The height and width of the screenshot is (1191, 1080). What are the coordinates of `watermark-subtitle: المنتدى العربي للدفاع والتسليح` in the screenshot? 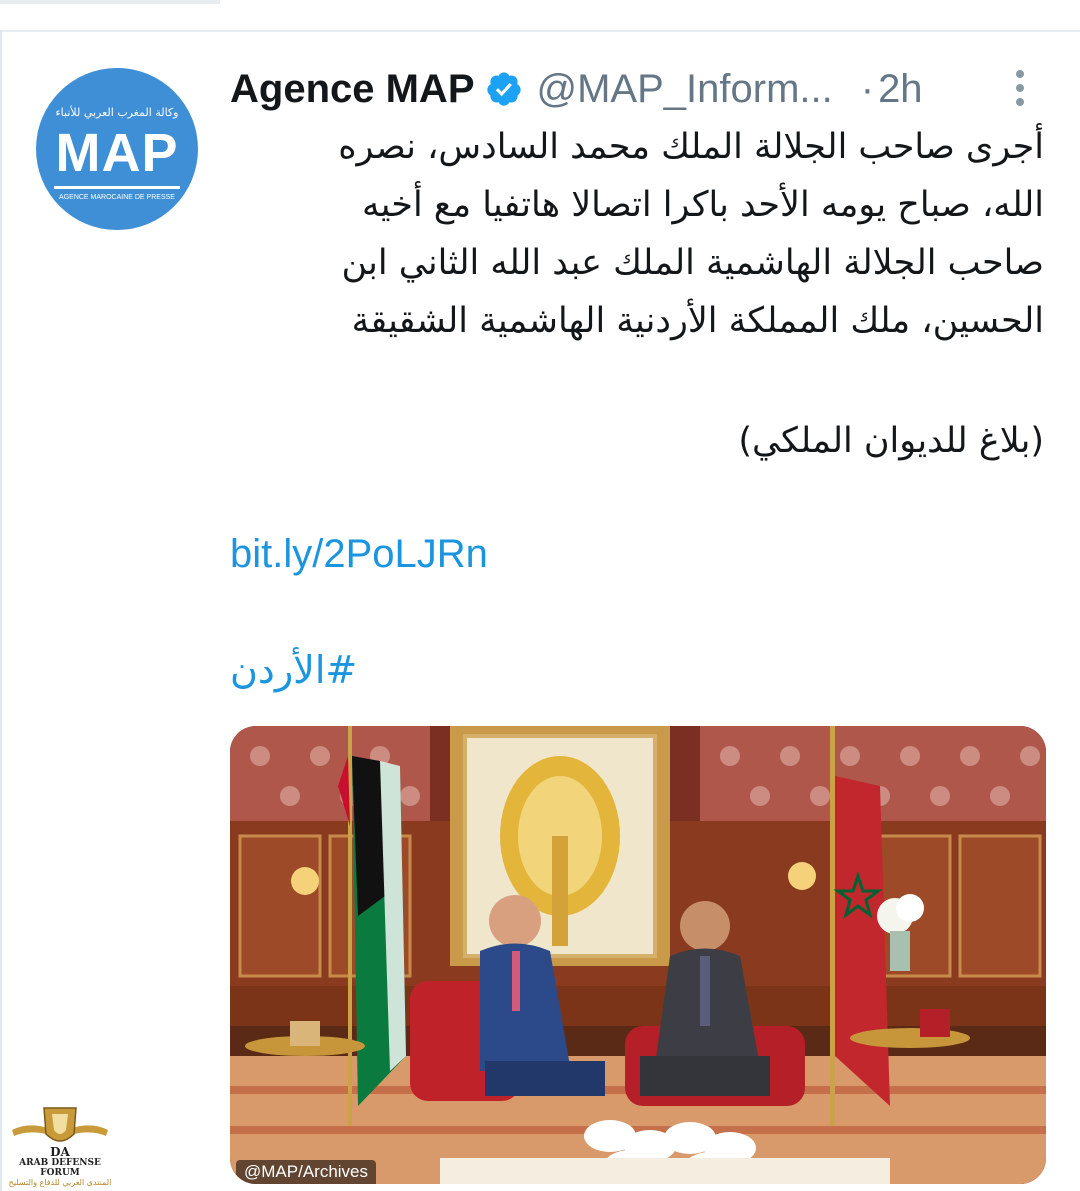 It's located at (60, 1182).